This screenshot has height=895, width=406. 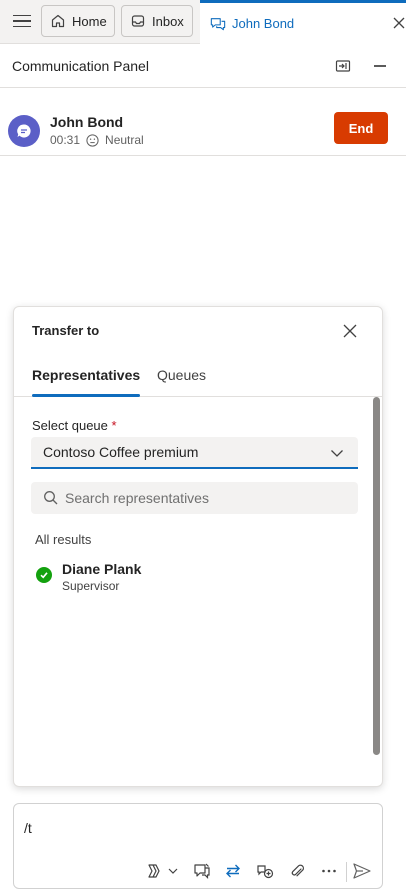 What do you see at coordinates (66, 330) in the screenshot?
I see `dialog-title: Transfer to` at bounding box center [66, 330].